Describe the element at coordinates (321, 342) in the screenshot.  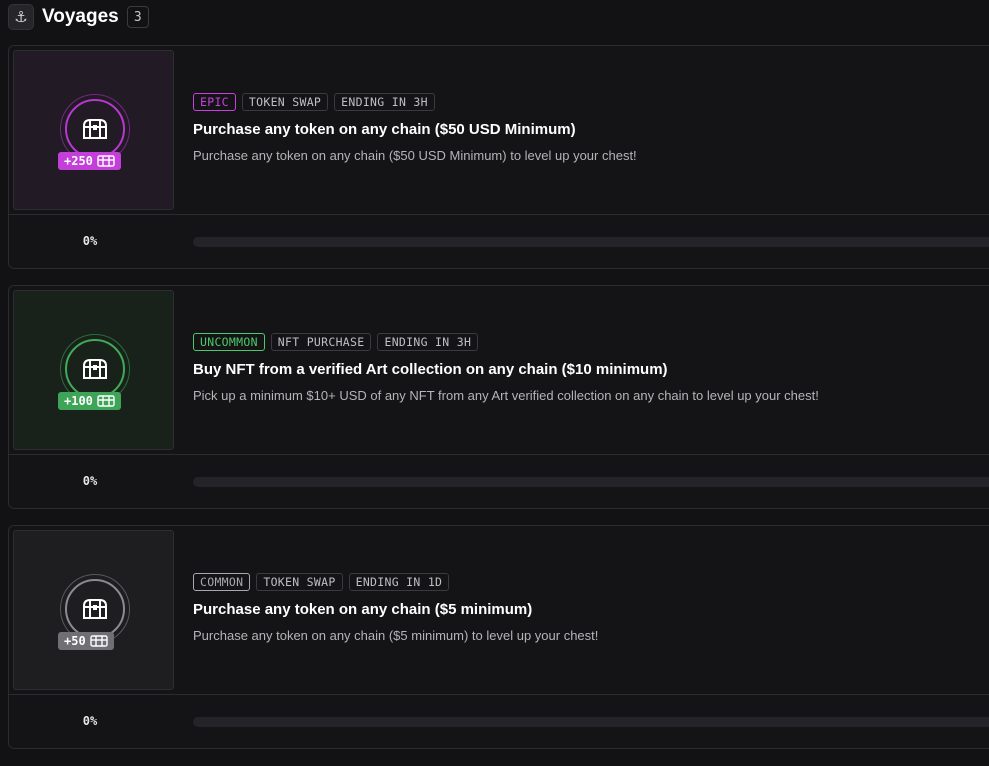
I see `type-badge: NFT PURCHASE` at that location.